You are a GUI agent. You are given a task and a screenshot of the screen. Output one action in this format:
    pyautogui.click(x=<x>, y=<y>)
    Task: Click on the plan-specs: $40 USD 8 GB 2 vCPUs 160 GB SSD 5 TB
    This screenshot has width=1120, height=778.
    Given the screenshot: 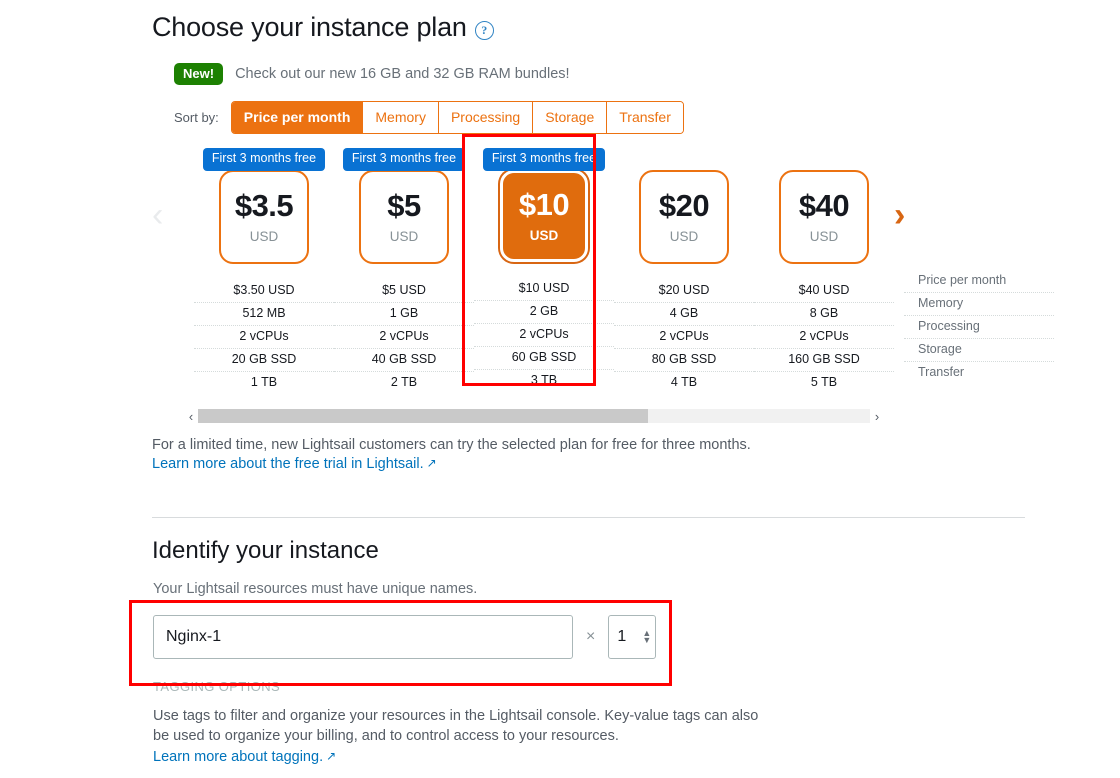 What is the action you would take?
    pyautogui.click(x=824, y=337)
    